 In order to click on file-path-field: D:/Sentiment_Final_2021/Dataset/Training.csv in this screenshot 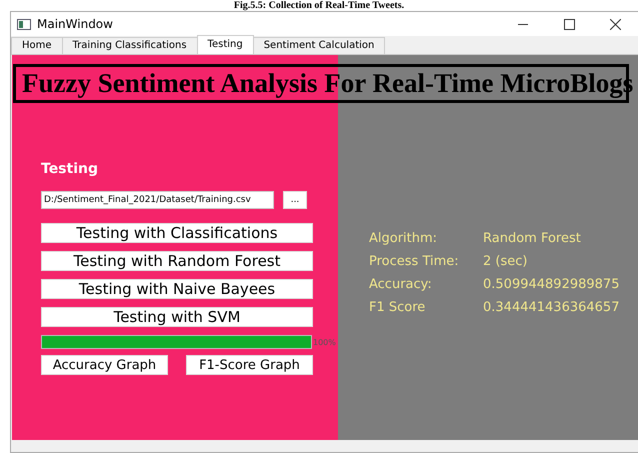, I will do `click(157, 200)`.